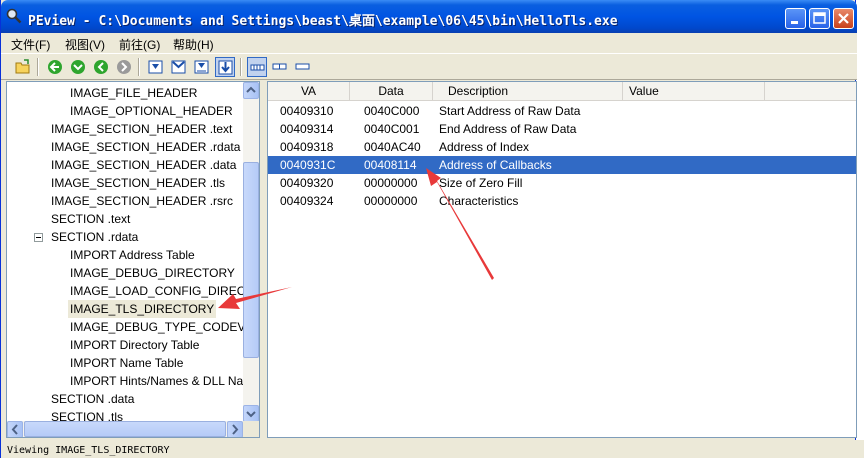 This screenshot has height=458, width=864. I want to click on view-dword-button, so click(303, 67).